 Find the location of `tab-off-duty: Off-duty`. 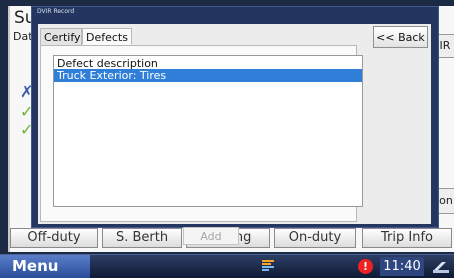

tab-off-duty: Off-duty is located at coordinates (54, 238).